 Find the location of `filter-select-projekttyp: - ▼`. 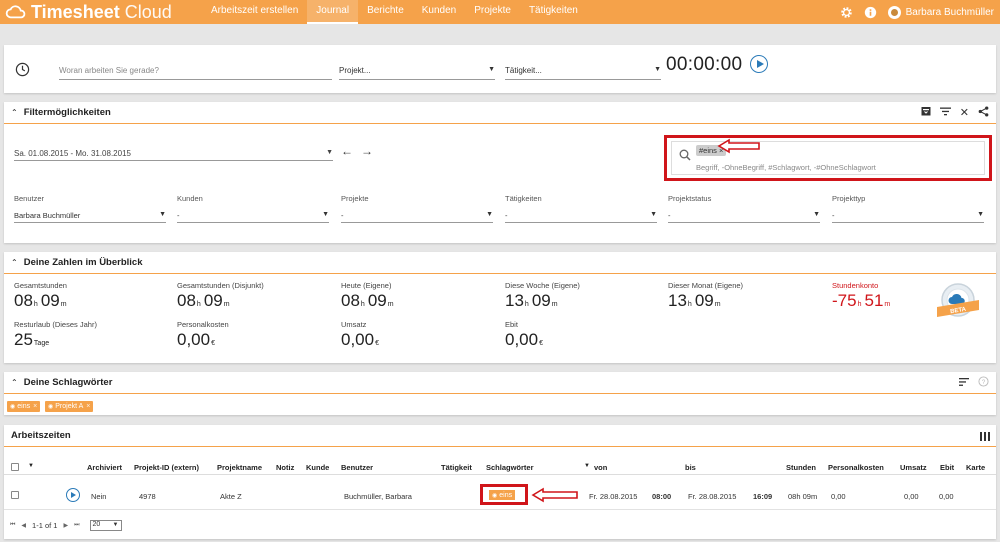

filter-select-projekttyp: - ▼ is located at coordinates (908, 215).